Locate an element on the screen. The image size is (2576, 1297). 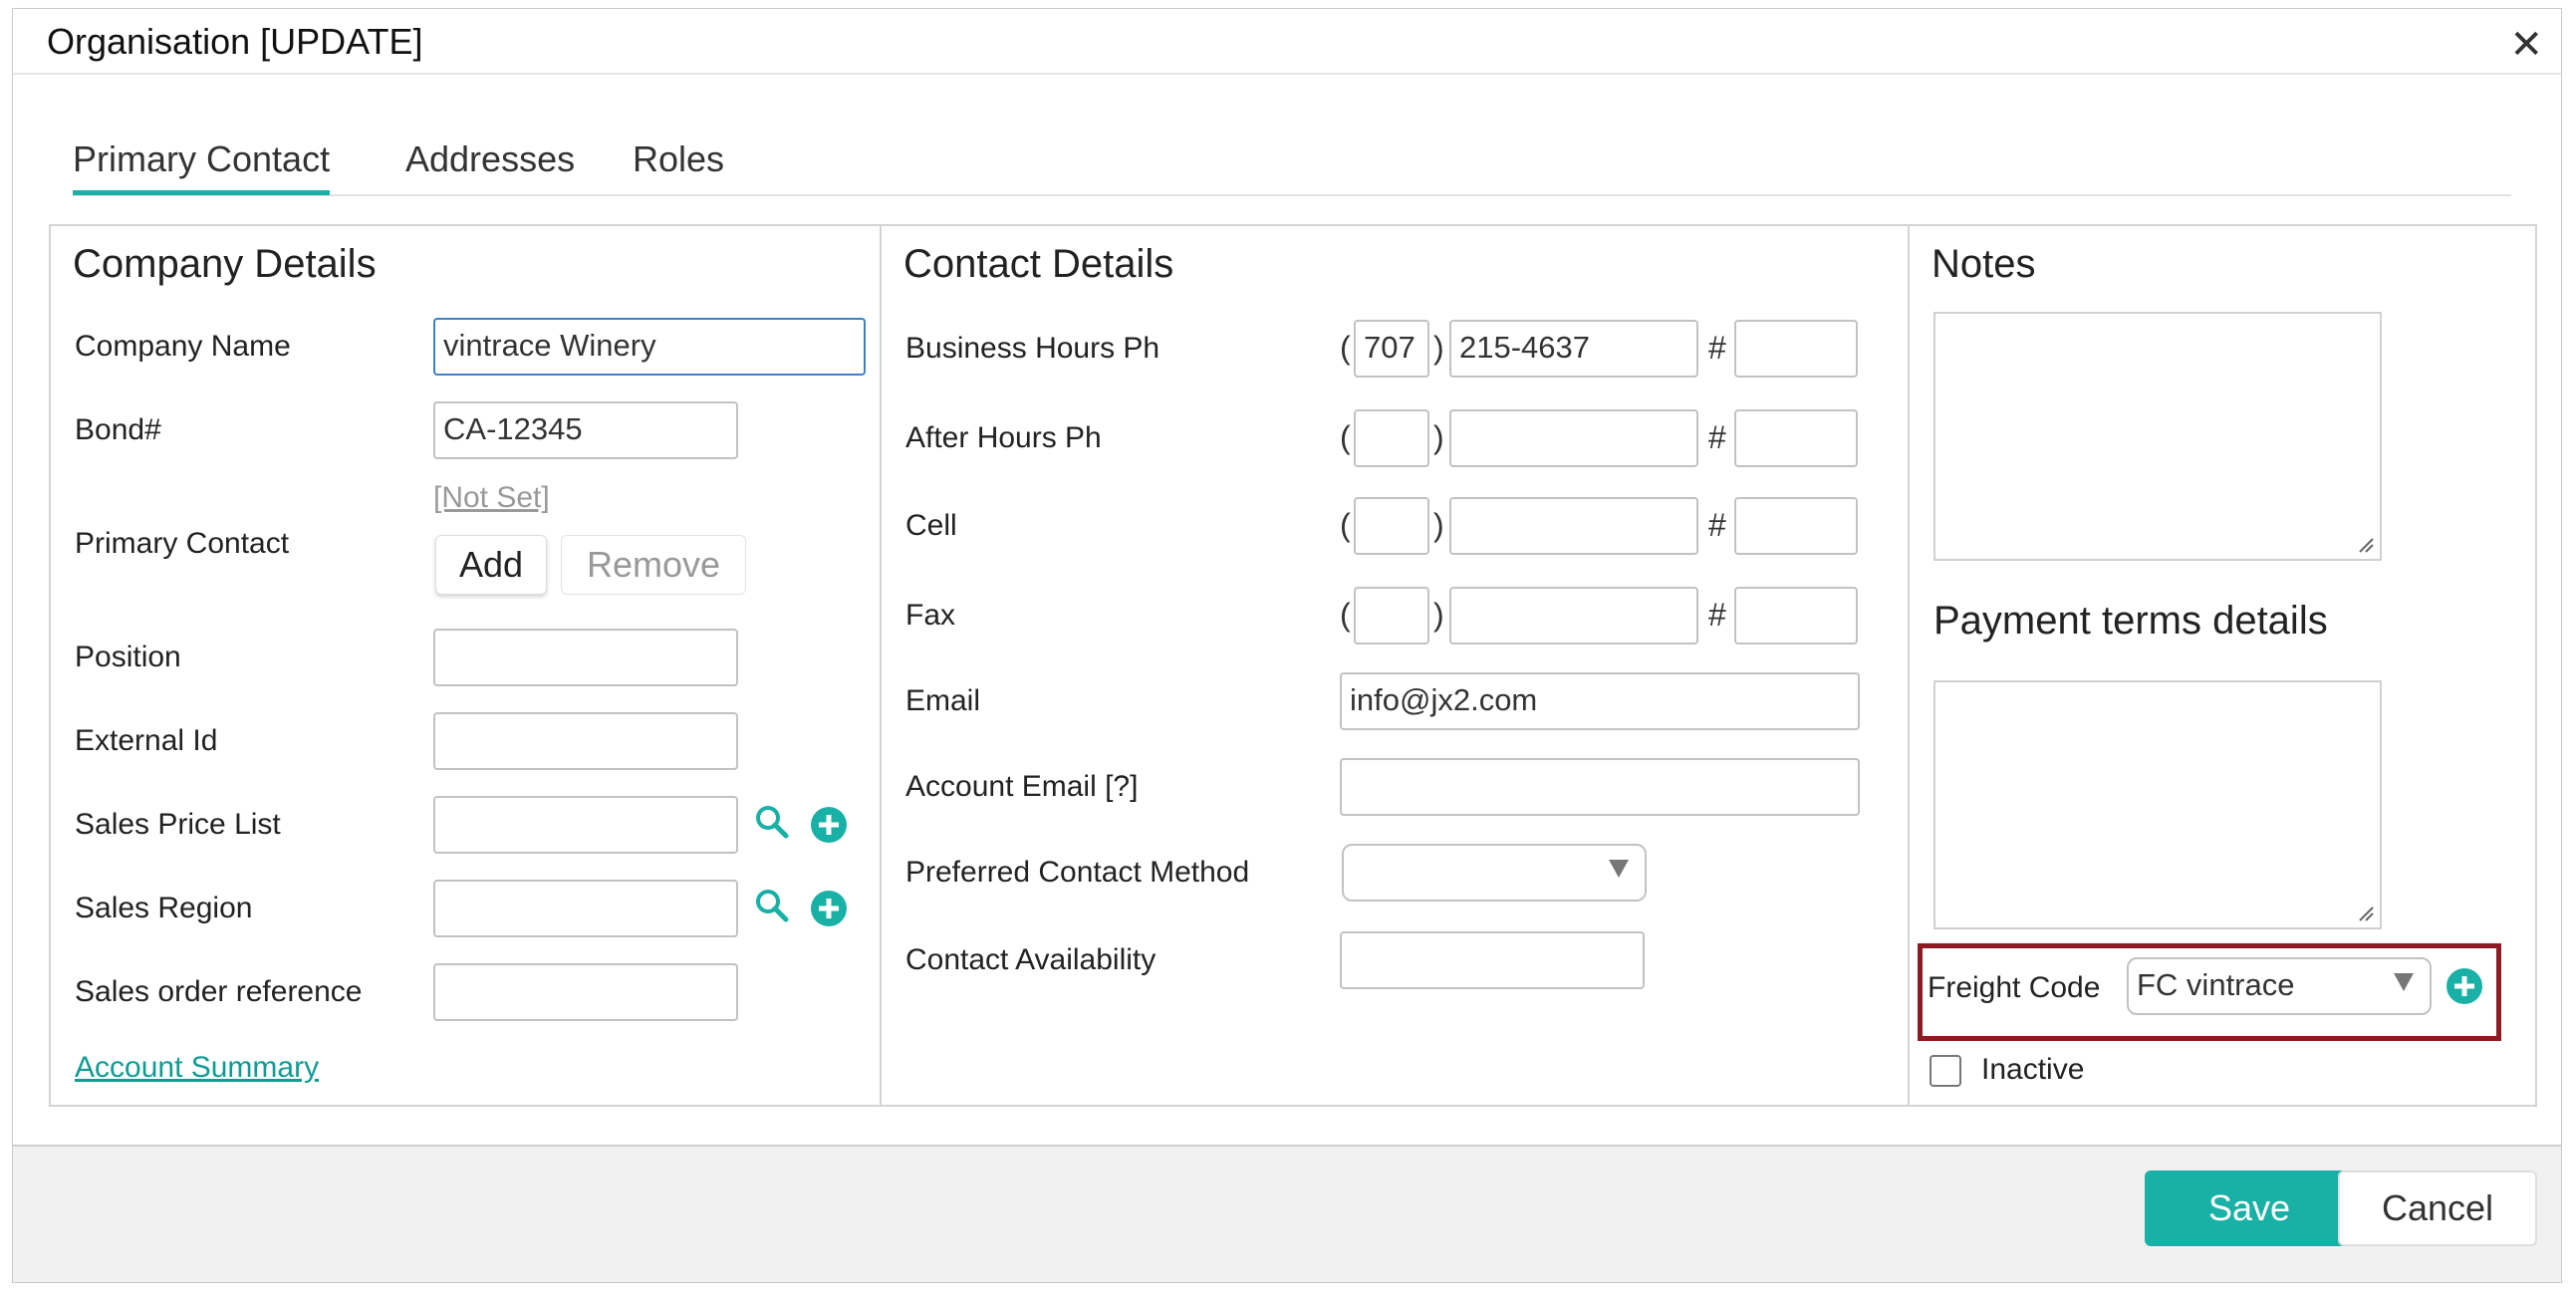
cell-extension-input is located at coordinates (1796, 526).